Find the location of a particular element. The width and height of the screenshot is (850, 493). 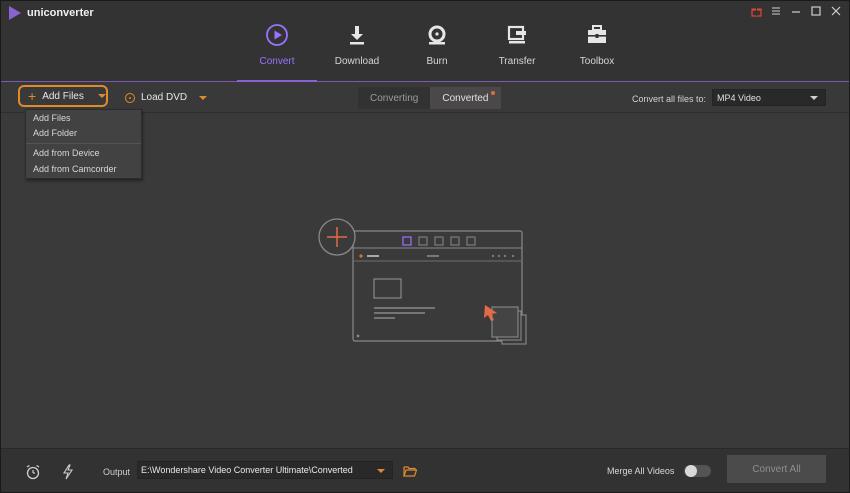

nav-download-label: Download is located at coordinates (357, 61).